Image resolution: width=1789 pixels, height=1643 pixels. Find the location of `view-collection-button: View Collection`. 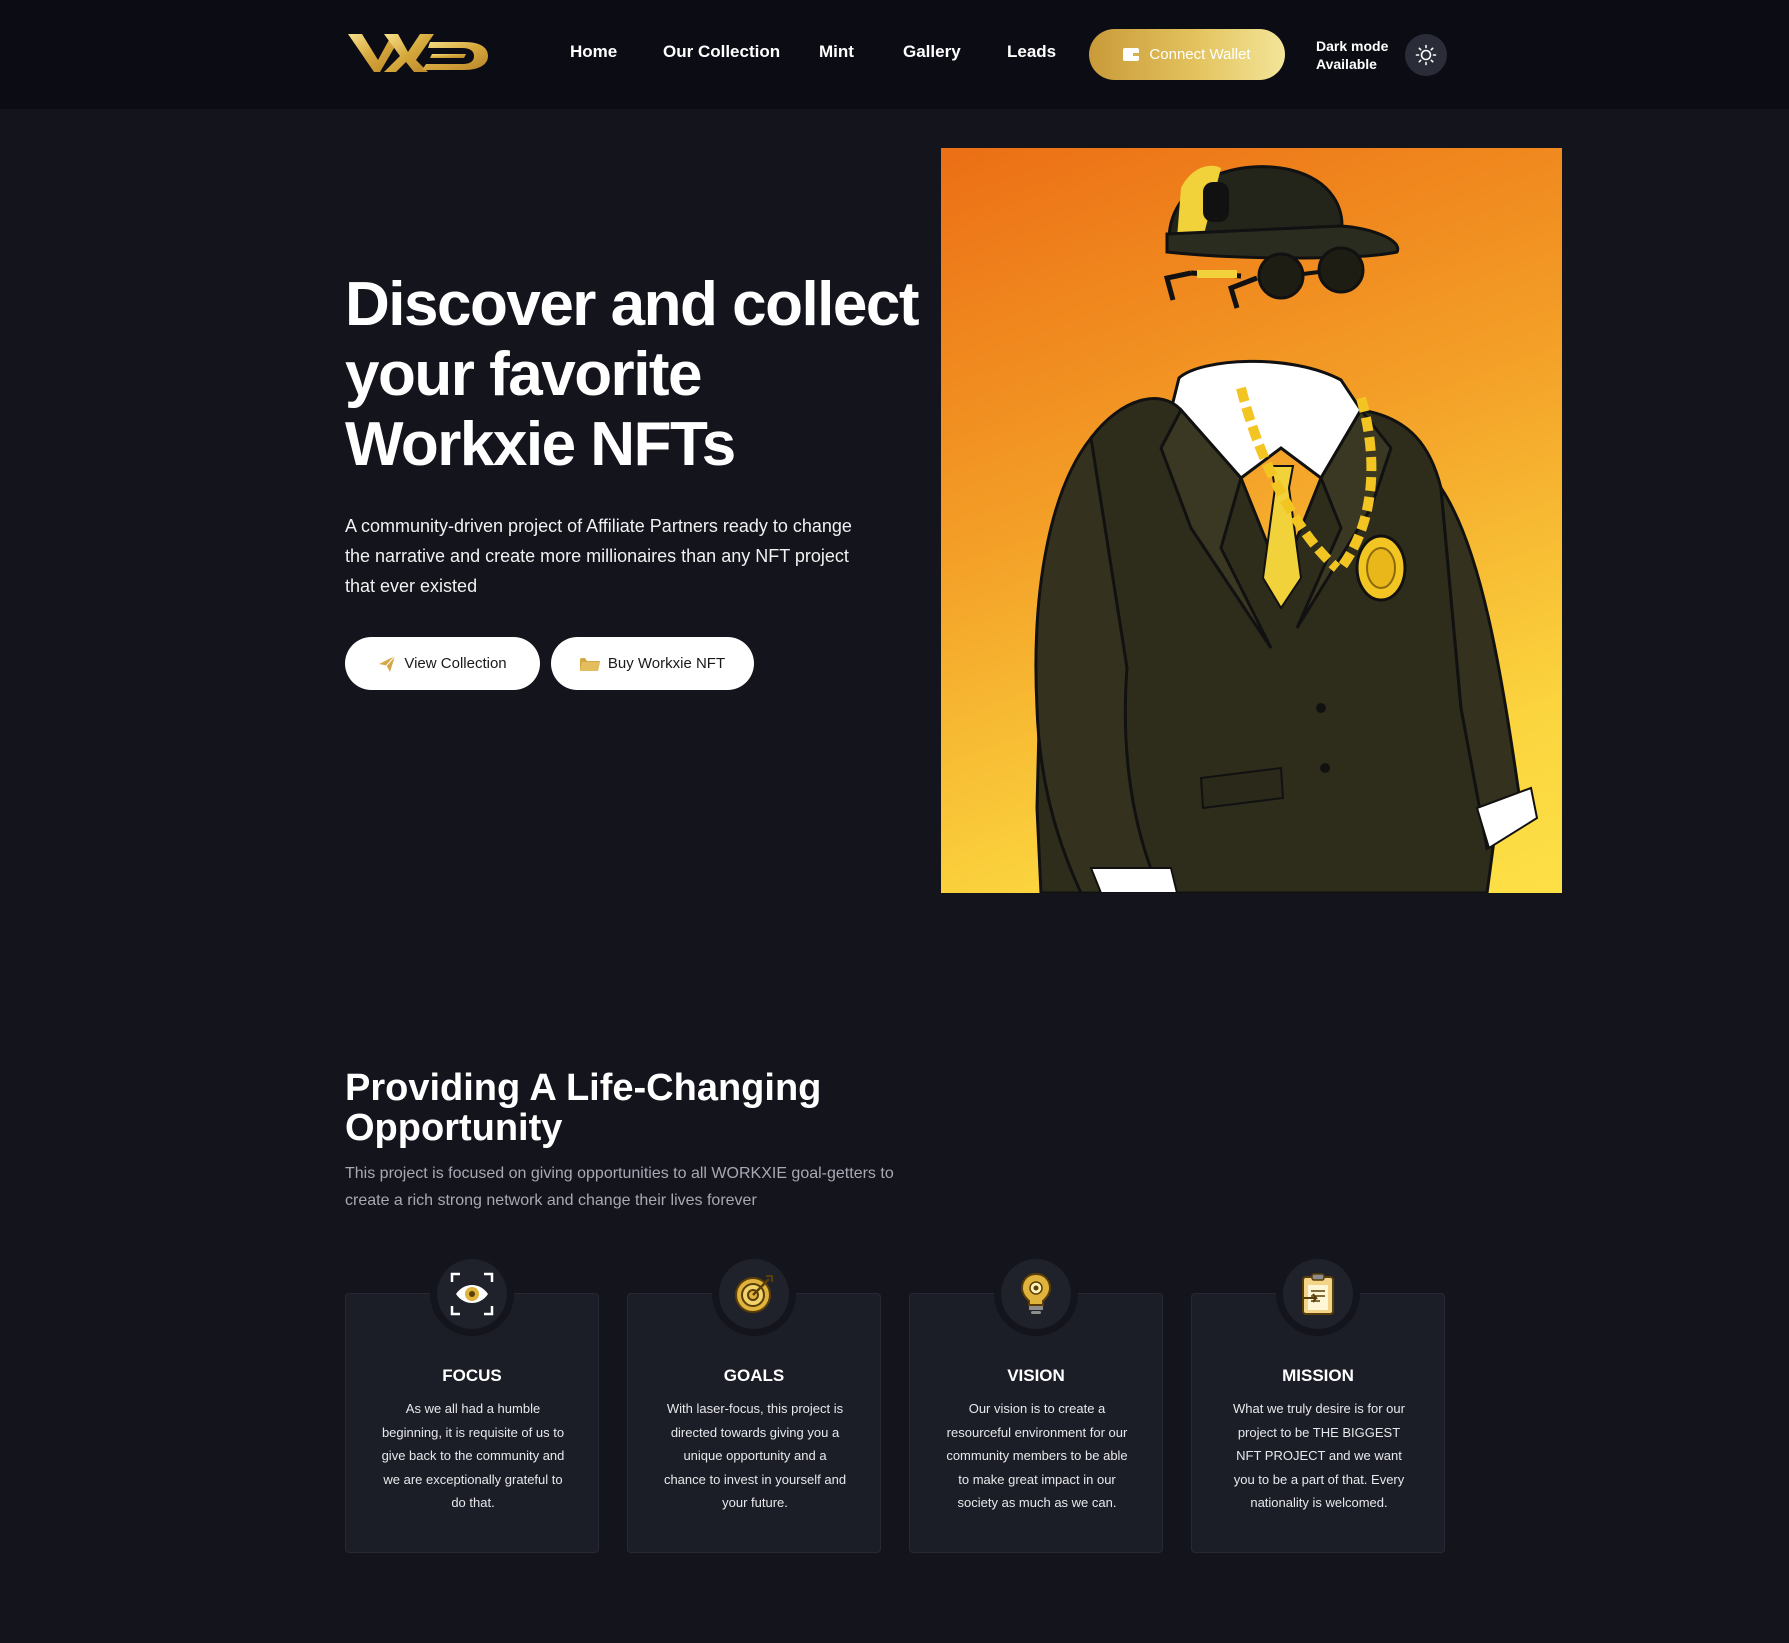

view-collection-button: View Collection is located at coordinates (442, 663).